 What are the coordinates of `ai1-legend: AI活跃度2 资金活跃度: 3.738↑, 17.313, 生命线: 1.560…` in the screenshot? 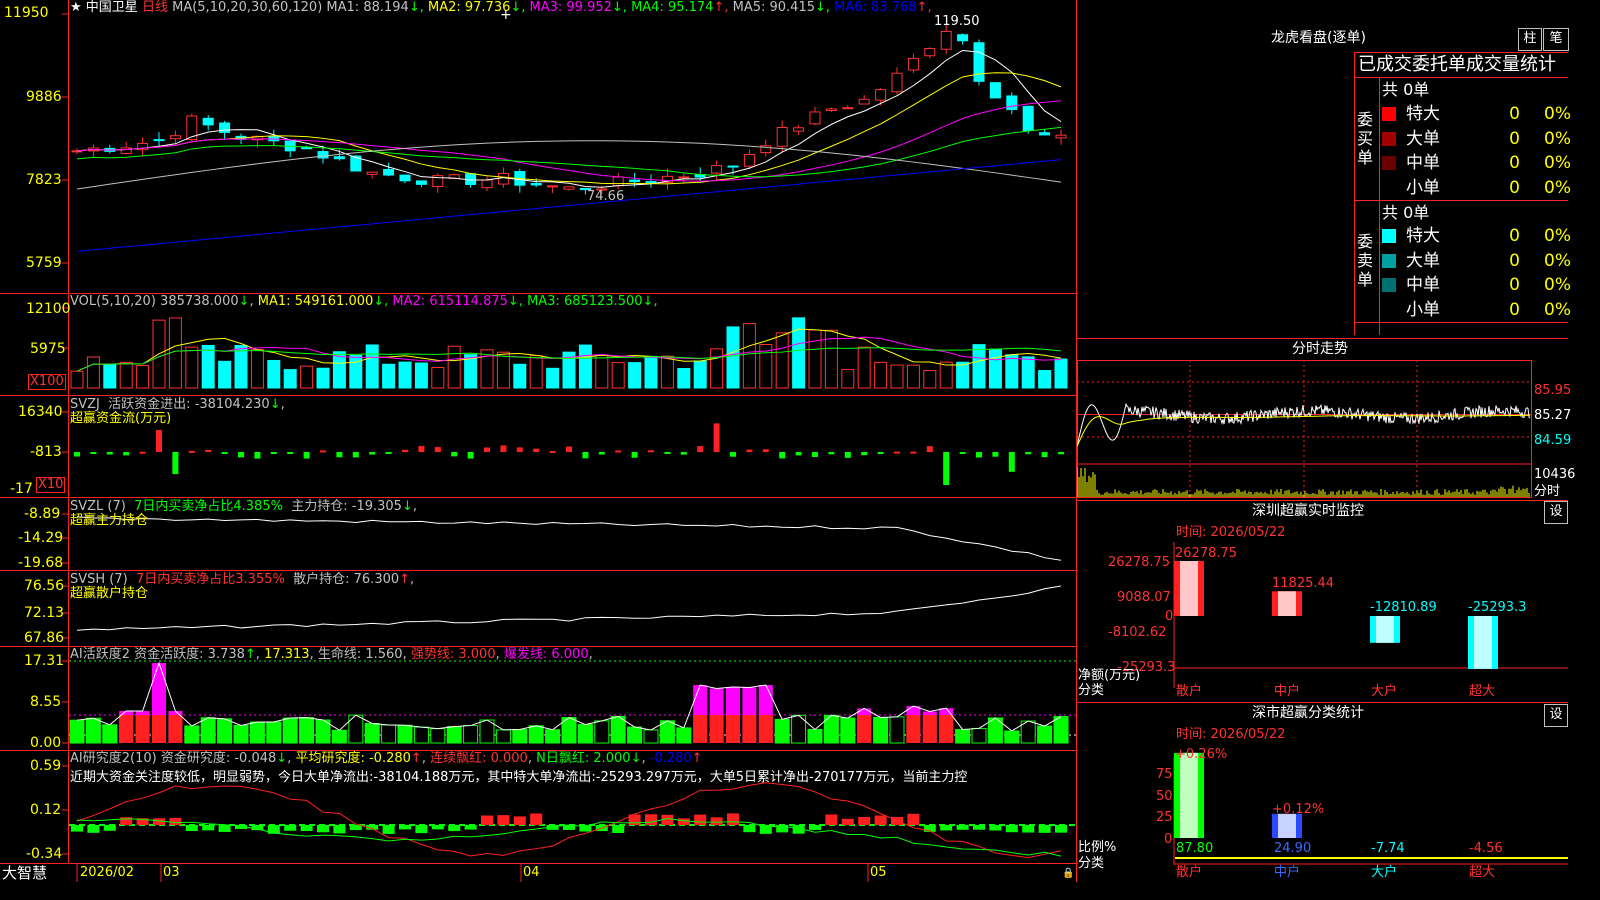 It's located at (331, 654).